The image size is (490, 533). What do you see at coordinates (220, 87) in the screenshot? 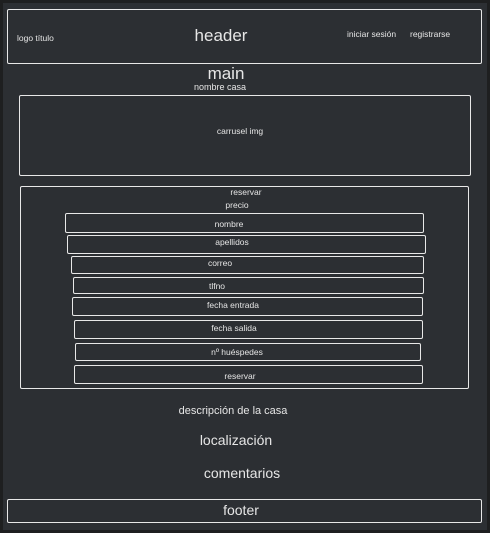
I see `house-name: nombre casa` at bounding box center [220, 87].